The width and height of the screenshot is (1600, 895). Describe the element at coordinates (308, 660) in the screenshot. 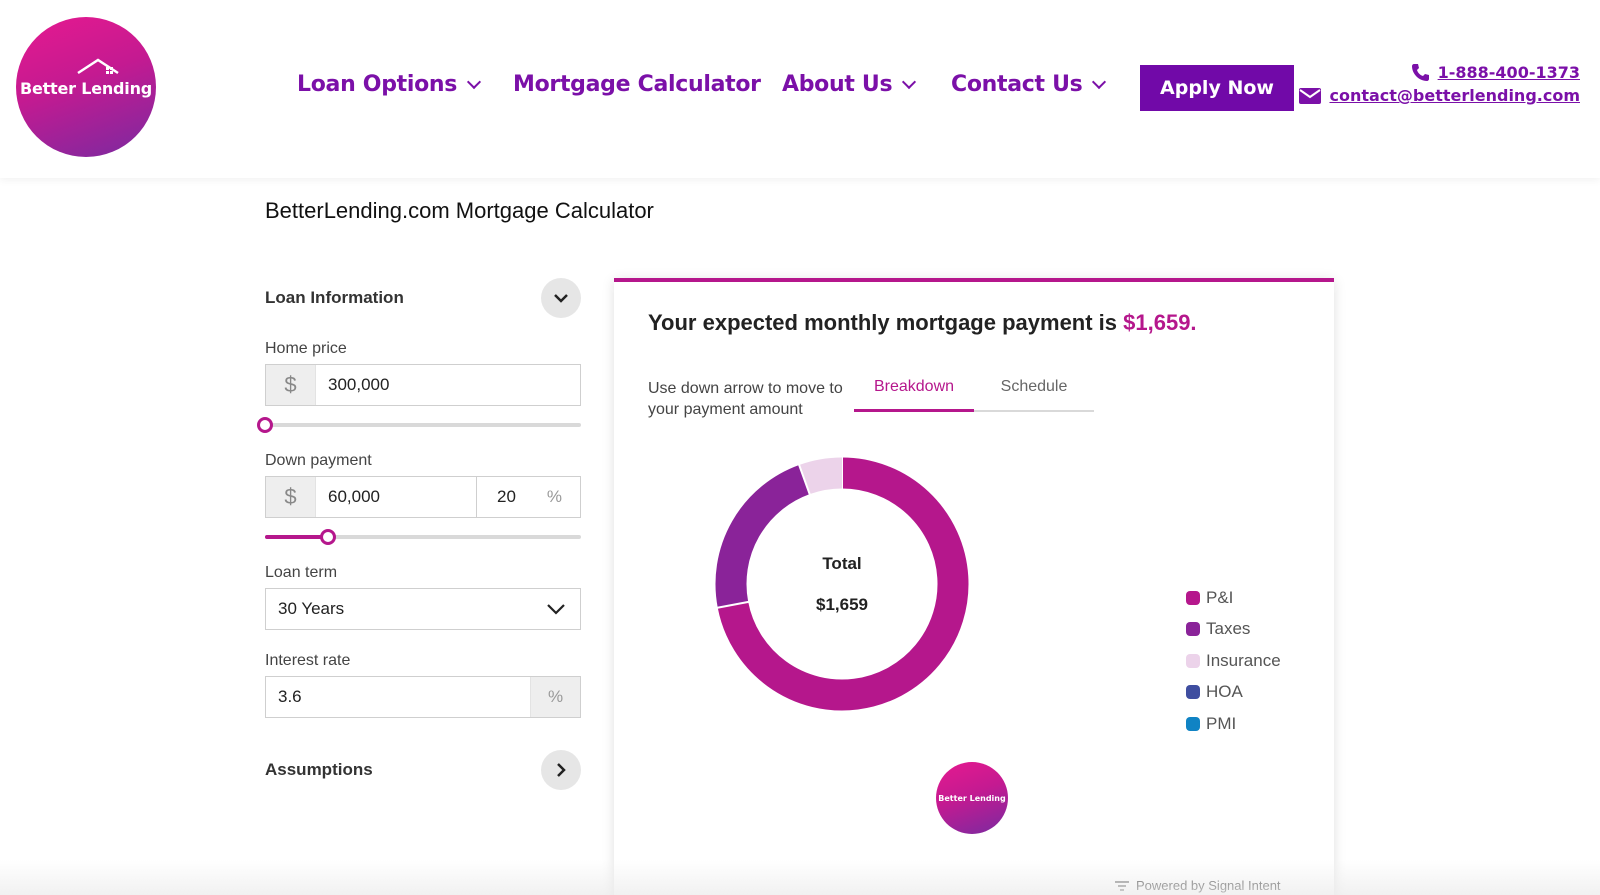

I see `interest-rate-label: Interest rate` at that location.